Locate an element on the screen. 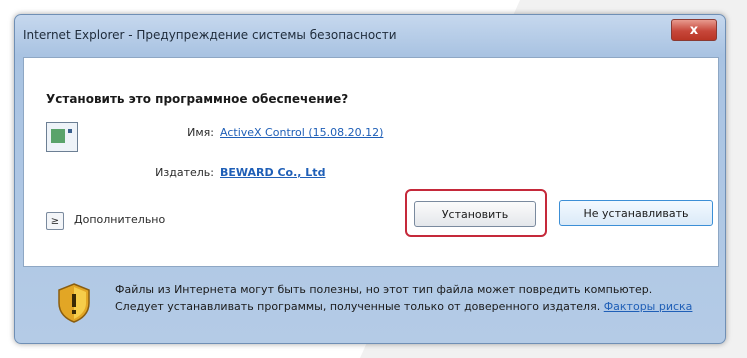 The width and height of the screenshot is (747, 358). activex-component-icon is located at coordinates (62, 137).